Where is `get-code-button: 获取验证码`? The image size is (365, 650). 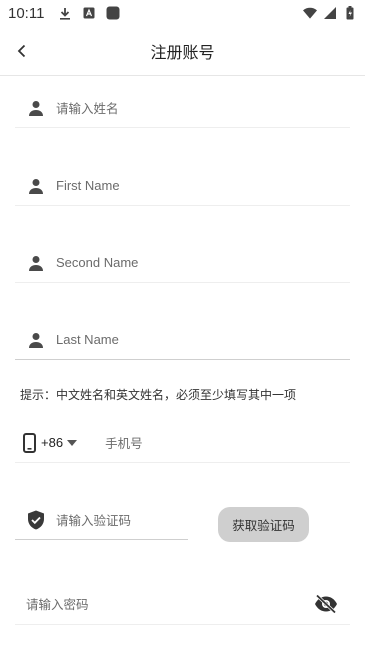 get-code-button: 获取验证码 is located at coordinates (263, 524).